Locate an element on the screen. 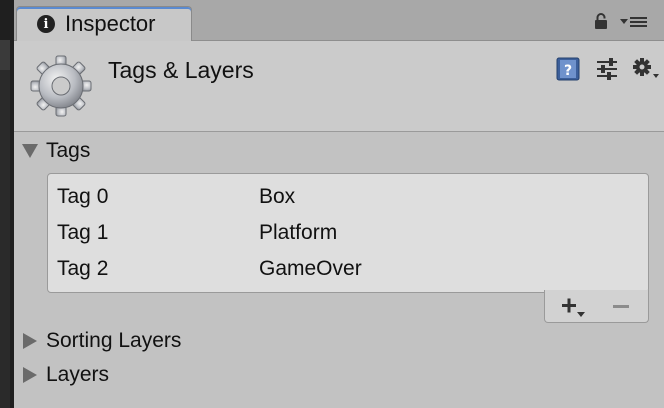 The height and width of the screenshot is (408, 664). sorting-layers-label: Sorting Layers is located at coordinates (114, 340).